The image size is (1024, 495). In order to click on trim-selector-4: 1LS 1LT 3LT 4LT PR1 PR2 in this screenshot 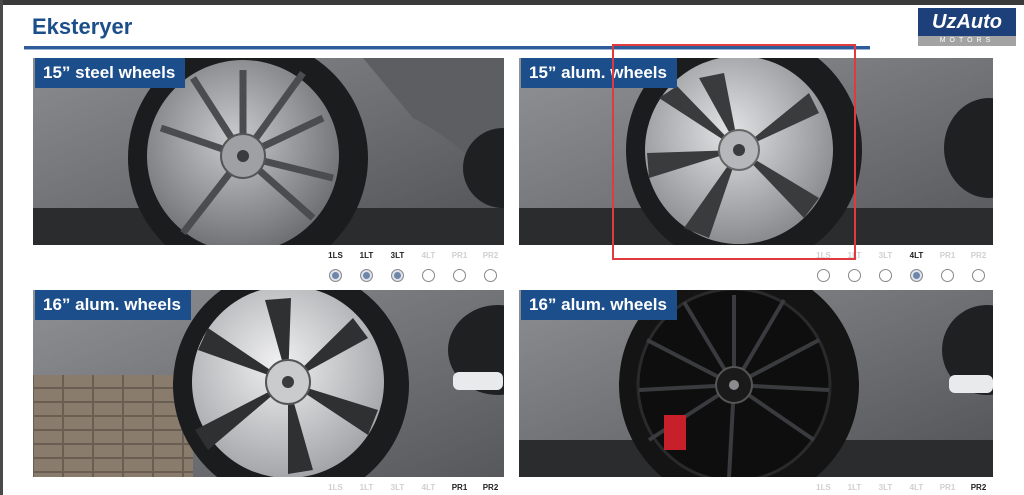, I will do `click(901, 487)`.